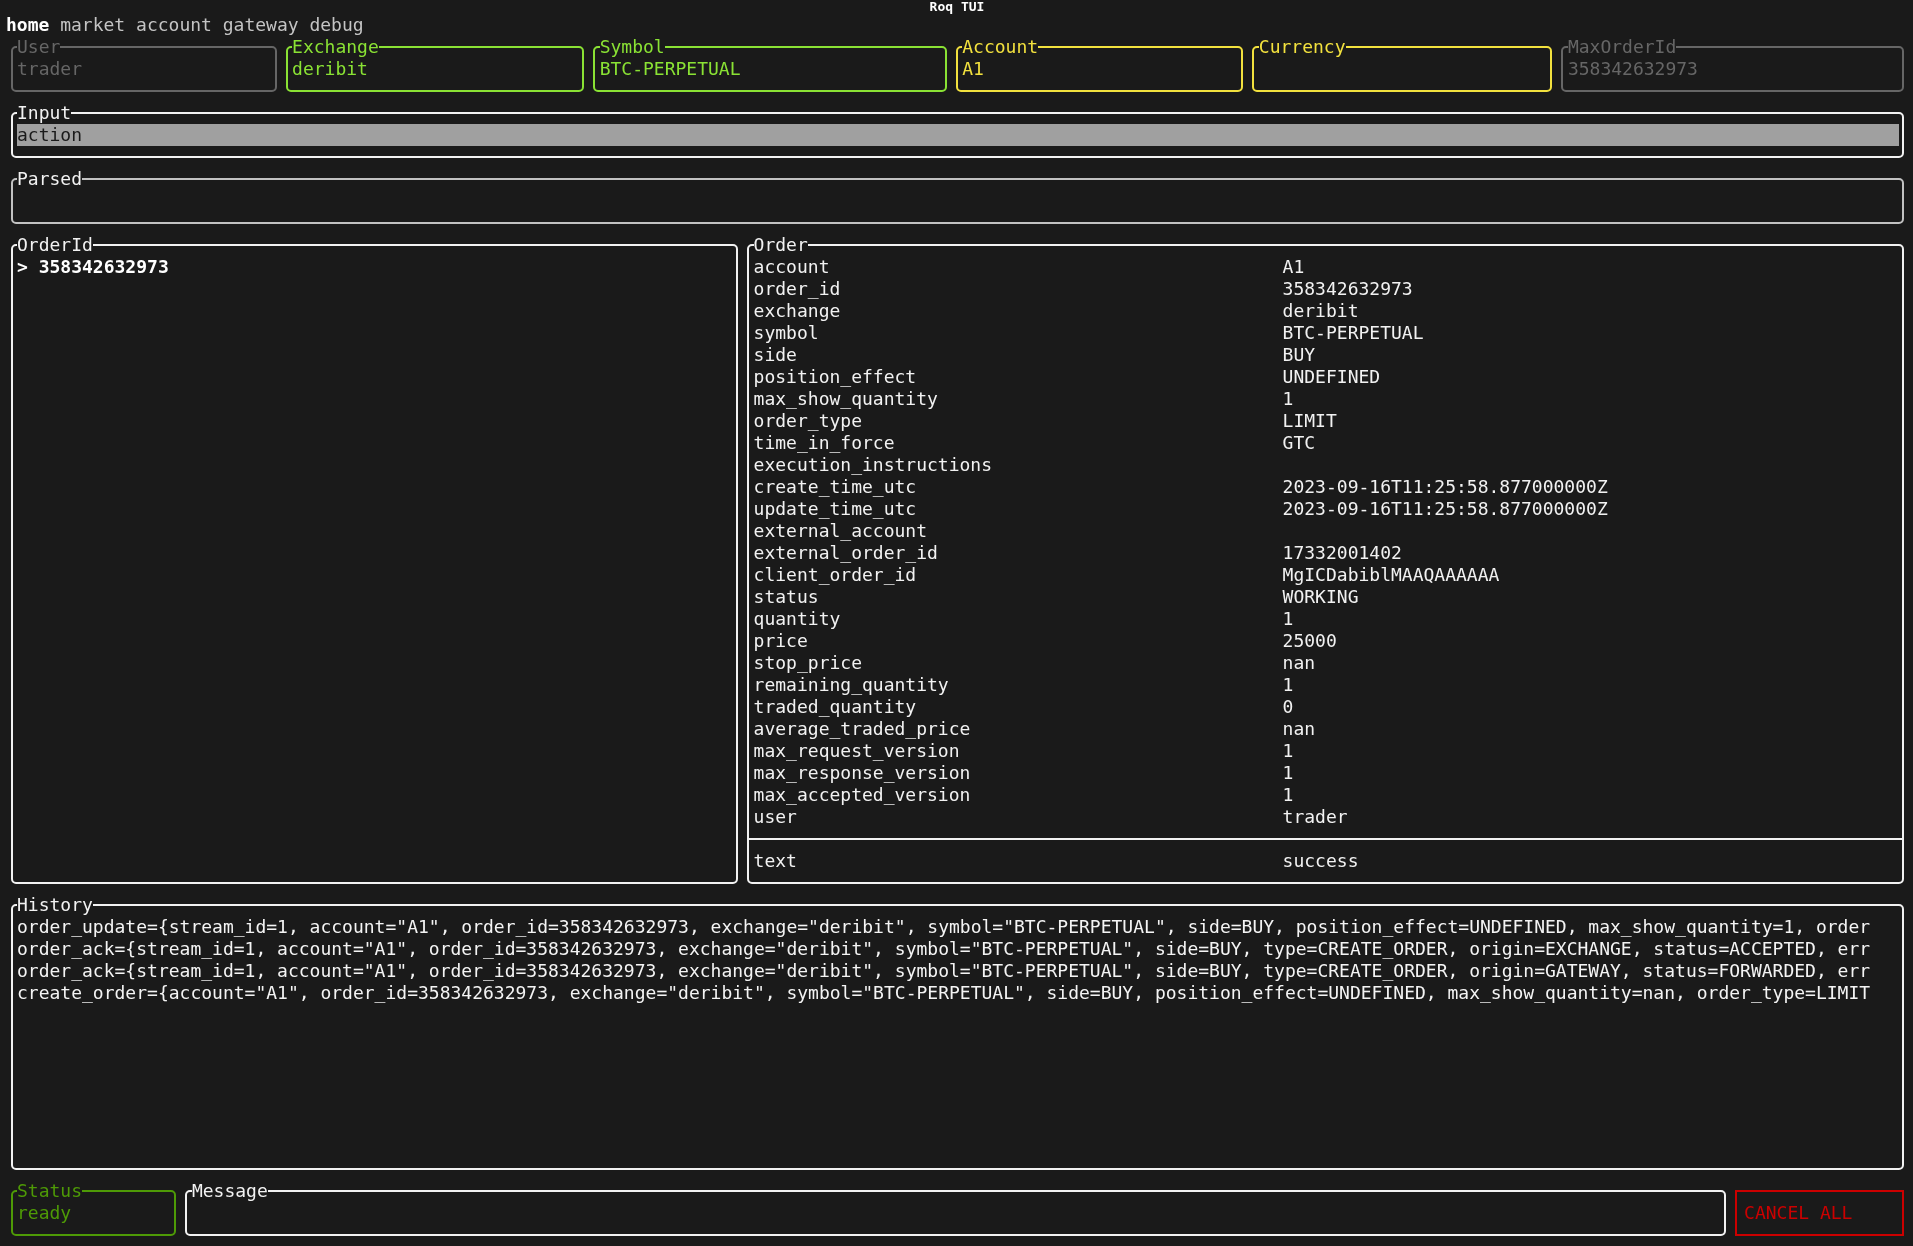 This screenshot has width=1913, height=1246. I want to click on field-label: Exchange, so click(335, 47).